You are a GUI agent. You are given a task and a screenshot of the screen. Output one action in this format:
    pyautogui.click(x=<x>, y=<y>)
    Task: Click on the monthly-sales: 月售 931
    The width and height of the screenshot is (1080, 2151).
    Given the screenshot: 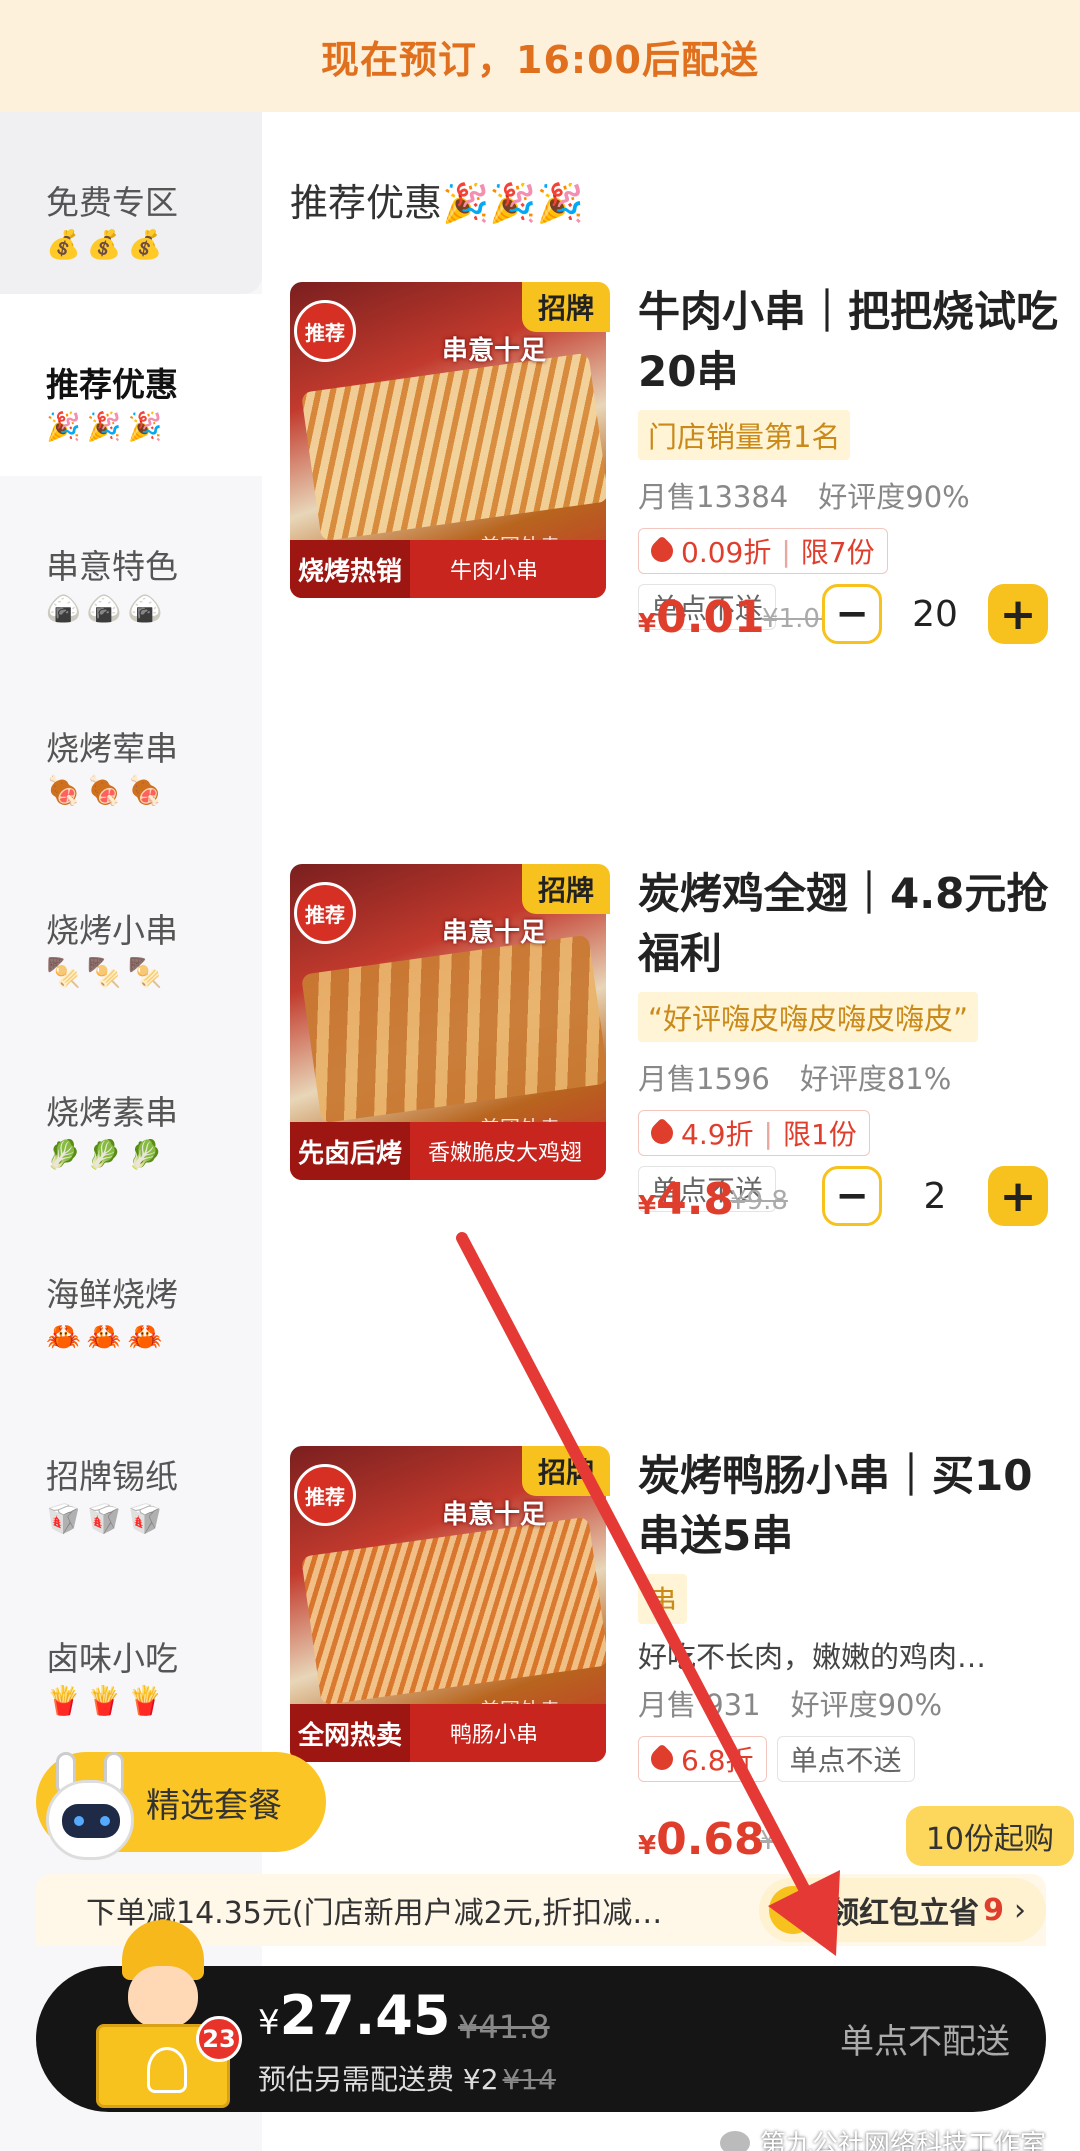 What is the action you would take?
    pyautogui.click(x=699, y=1705)
    